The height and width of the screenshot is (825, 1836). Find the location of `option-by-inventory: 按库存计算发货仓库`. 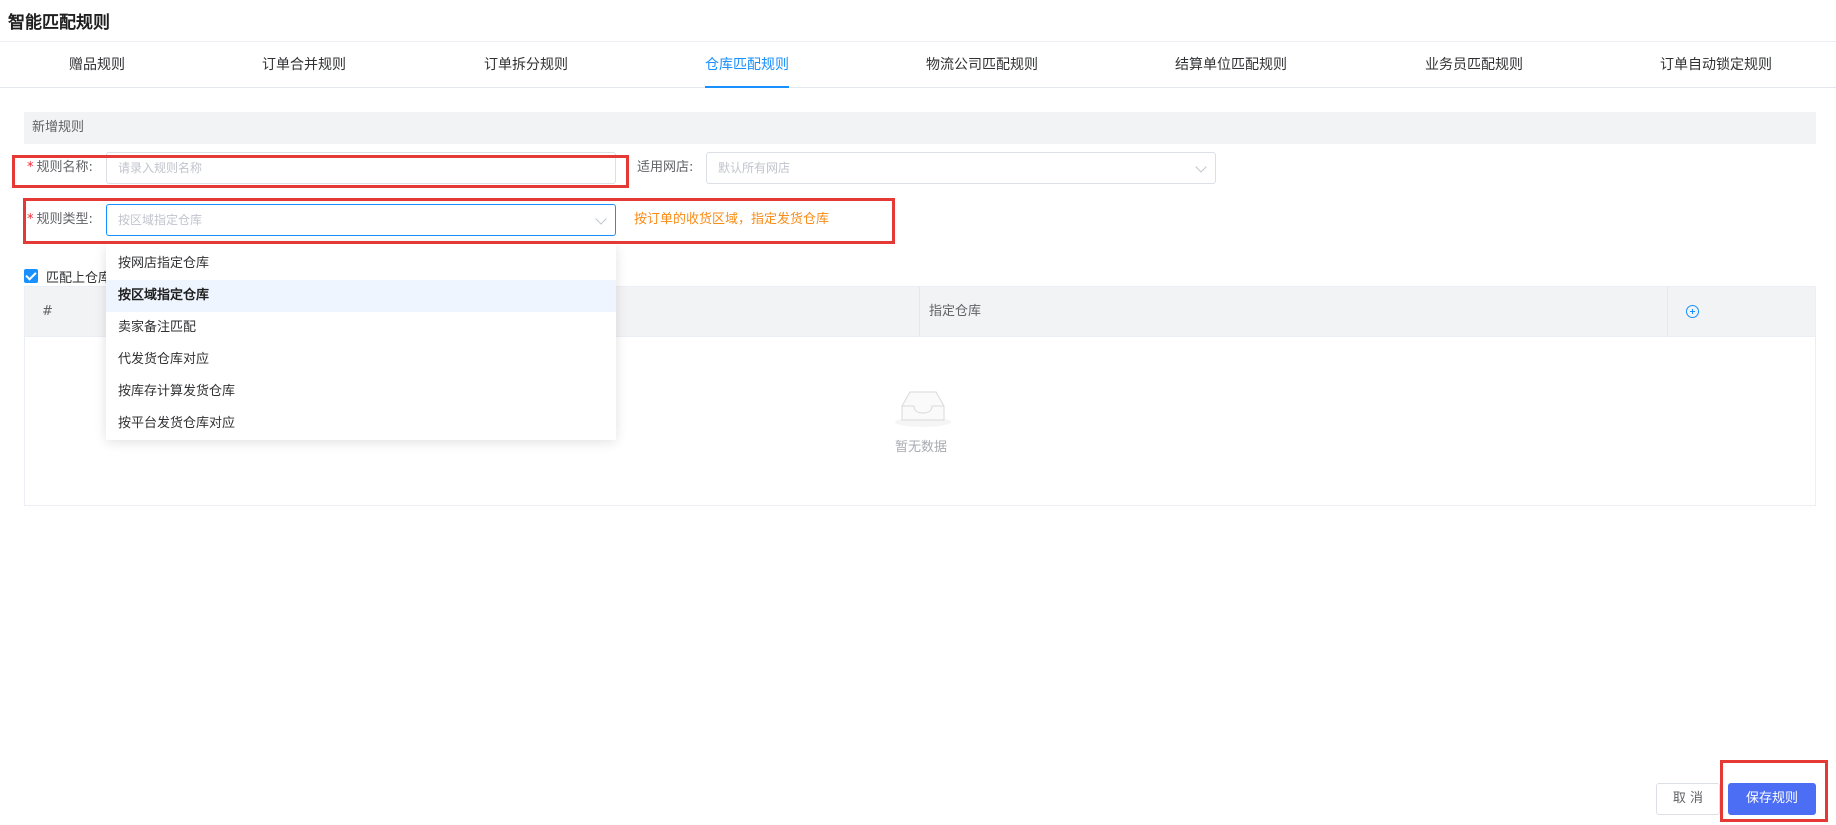

option-by-inventory: 按库存计算发货仓库 is located at coordinates (361, 392).